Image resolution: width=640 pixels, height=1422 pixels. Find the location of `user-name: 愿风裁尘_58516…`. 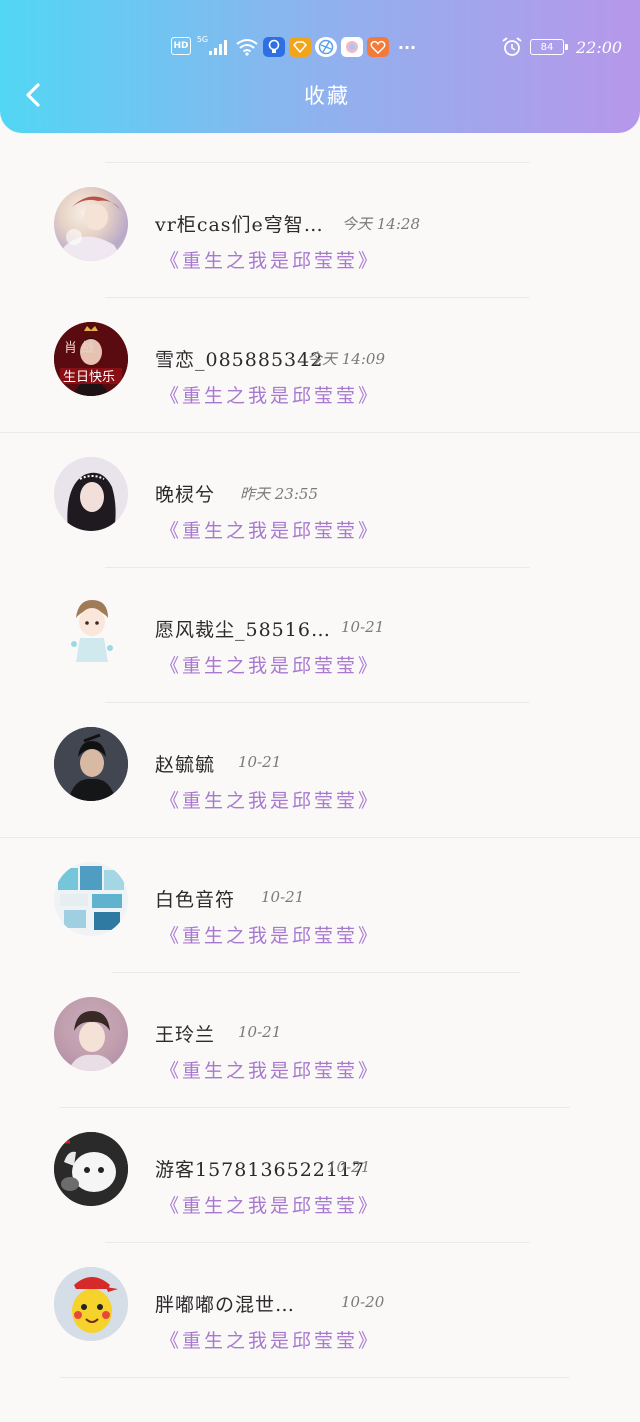

user-name: 愿风裁尘_58516… is located at coordinates (243, 630).